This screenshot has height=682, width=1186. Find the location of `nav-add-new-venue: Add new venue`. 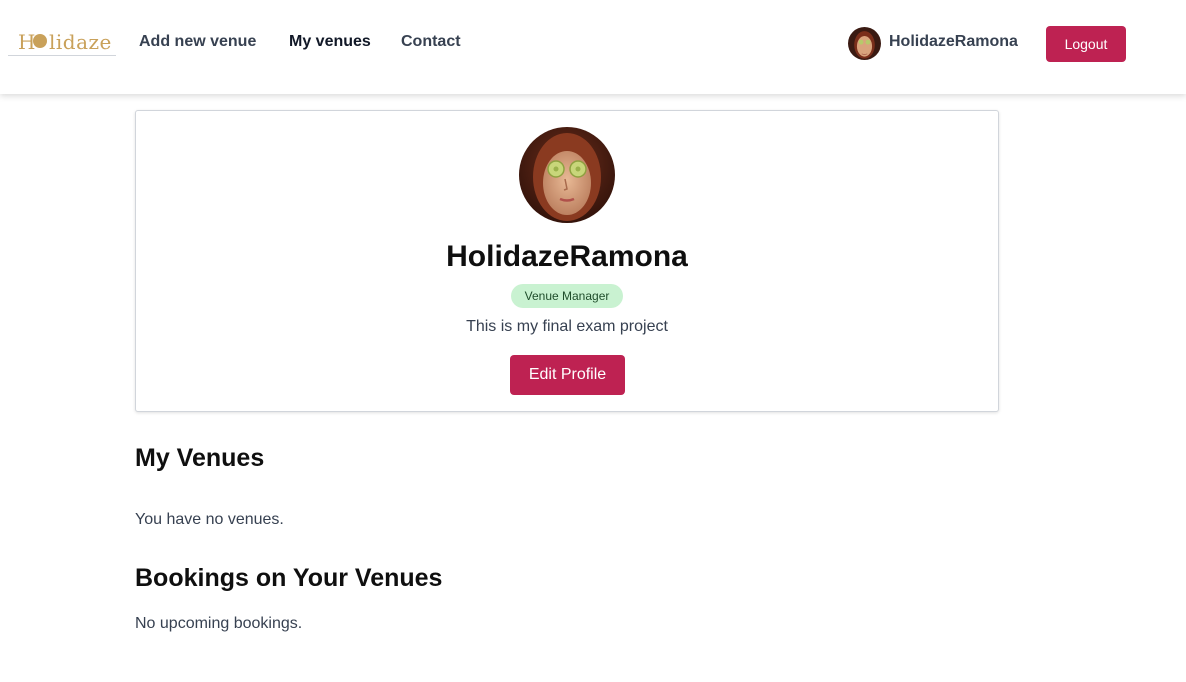

nav-add-new-venue: Add new venue is located at coordinates (197, 42).